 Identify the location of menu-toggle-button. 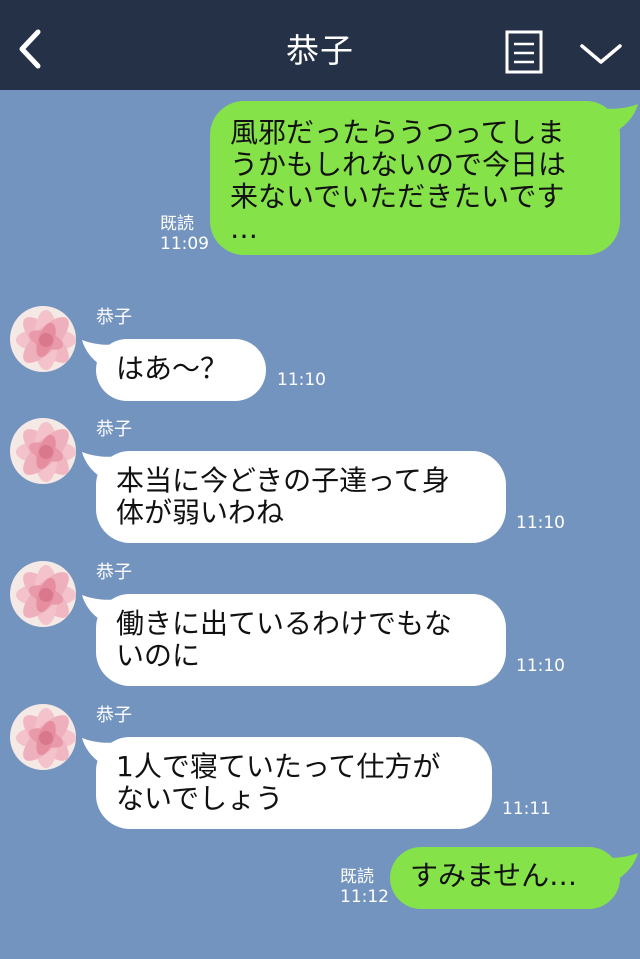
(601, 54).